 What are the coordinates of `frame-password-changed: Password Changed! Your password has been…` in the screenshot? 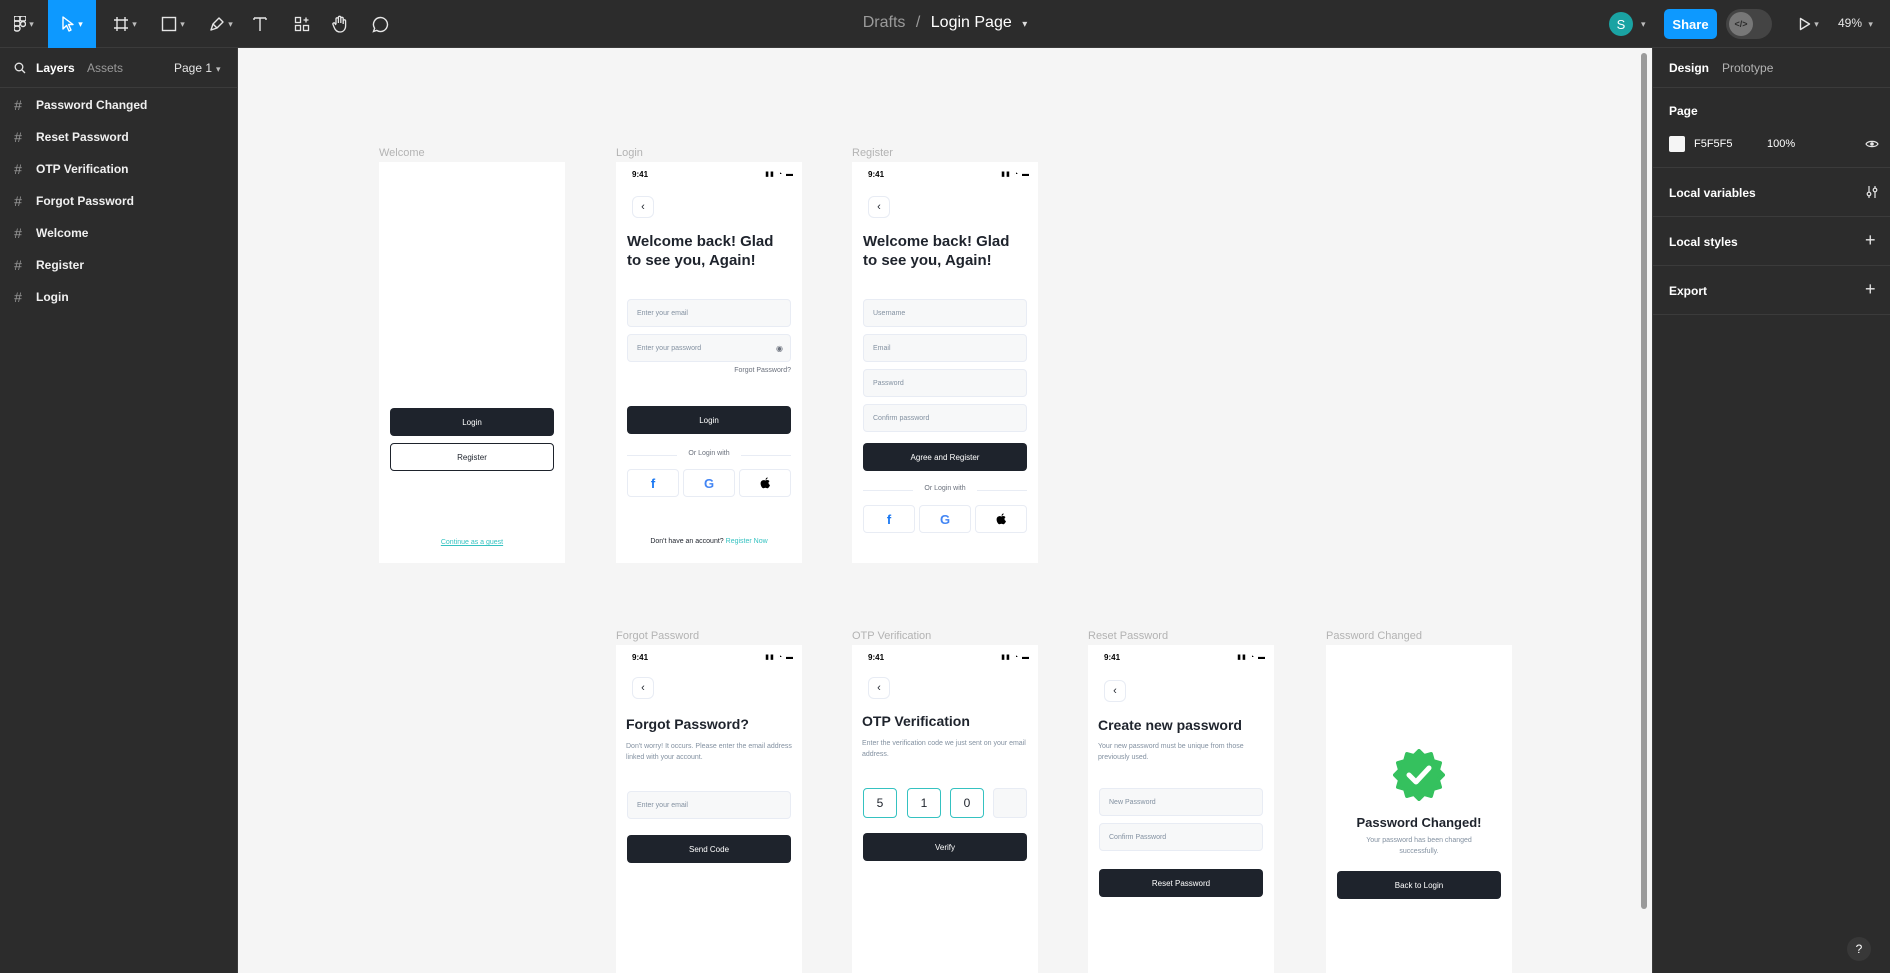 It's located at (1419, 809).